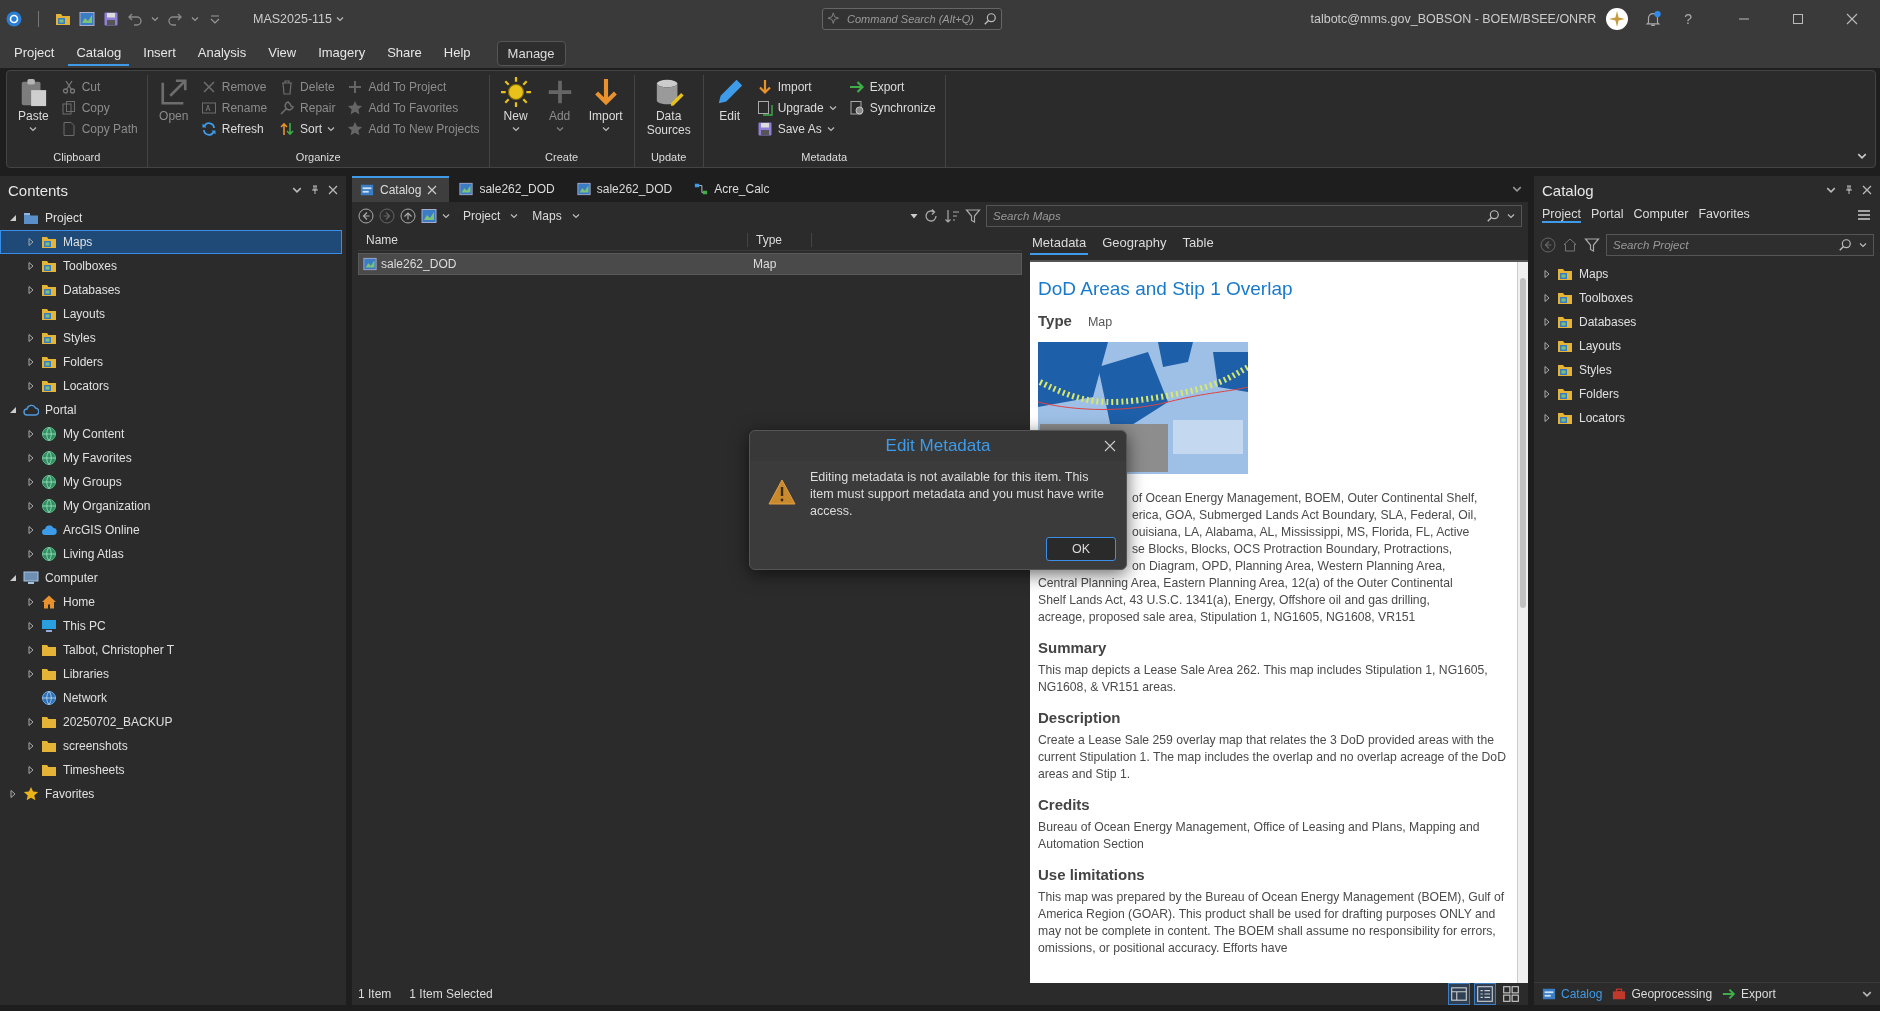 The height and width of the screenshot is (1011, 1880). What do you see at coordinates (171, 386) in the screenshot?
I see `tree-item: Locators` at bounding box center [171, 386].